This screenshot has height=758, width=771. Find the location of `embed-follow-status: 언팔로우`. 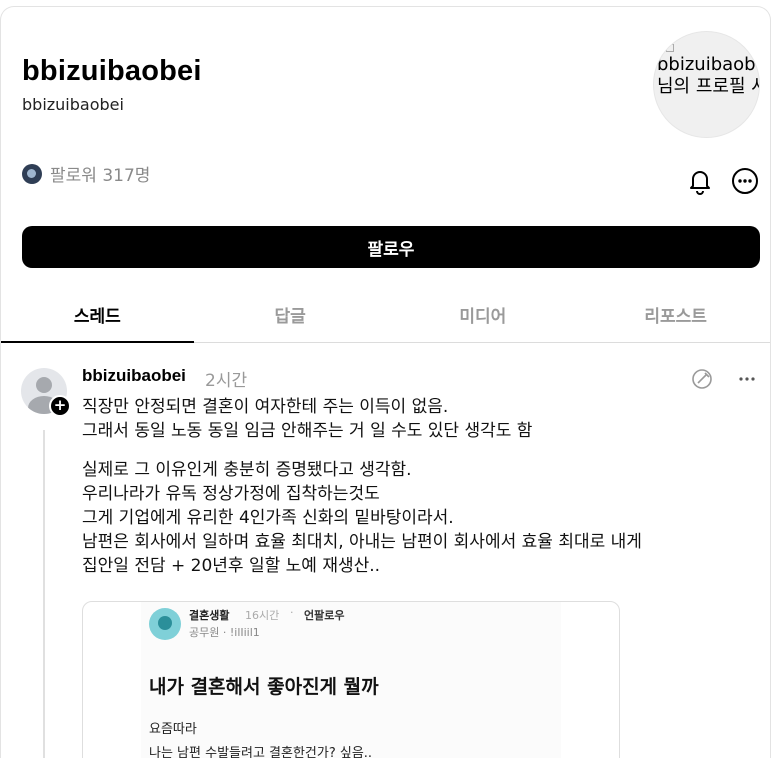

embed-follow-status: 언팔로우 is located at coordinates (324, 615).